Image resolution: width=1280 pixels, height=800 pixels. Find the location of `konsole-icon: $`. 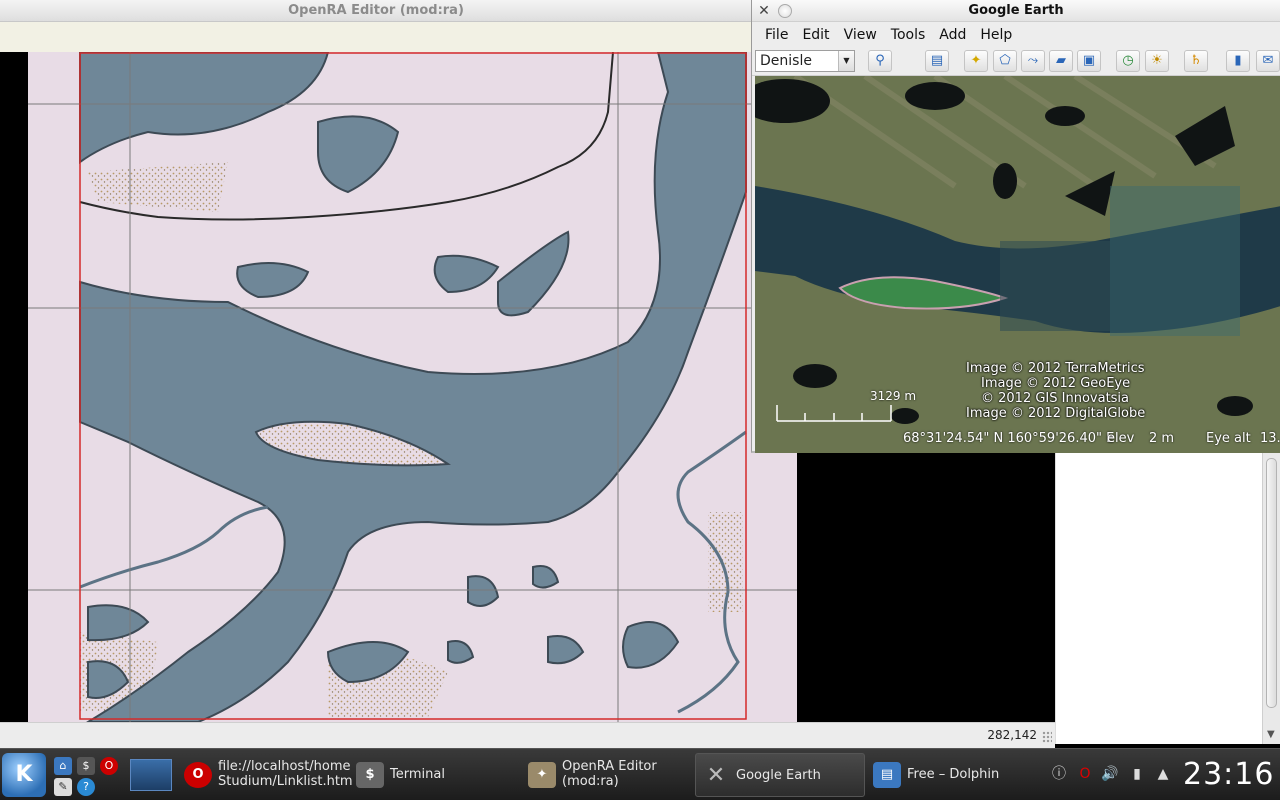

konsole-icon: $ is located at coordinates (86, 766).